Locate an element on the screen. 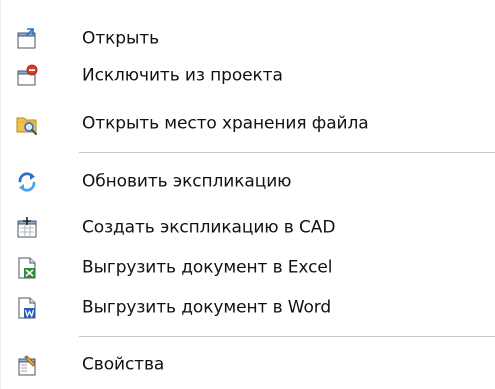 This screenshot has height=389, width=495. create-cad-icon is located at coordinates (27, 227).